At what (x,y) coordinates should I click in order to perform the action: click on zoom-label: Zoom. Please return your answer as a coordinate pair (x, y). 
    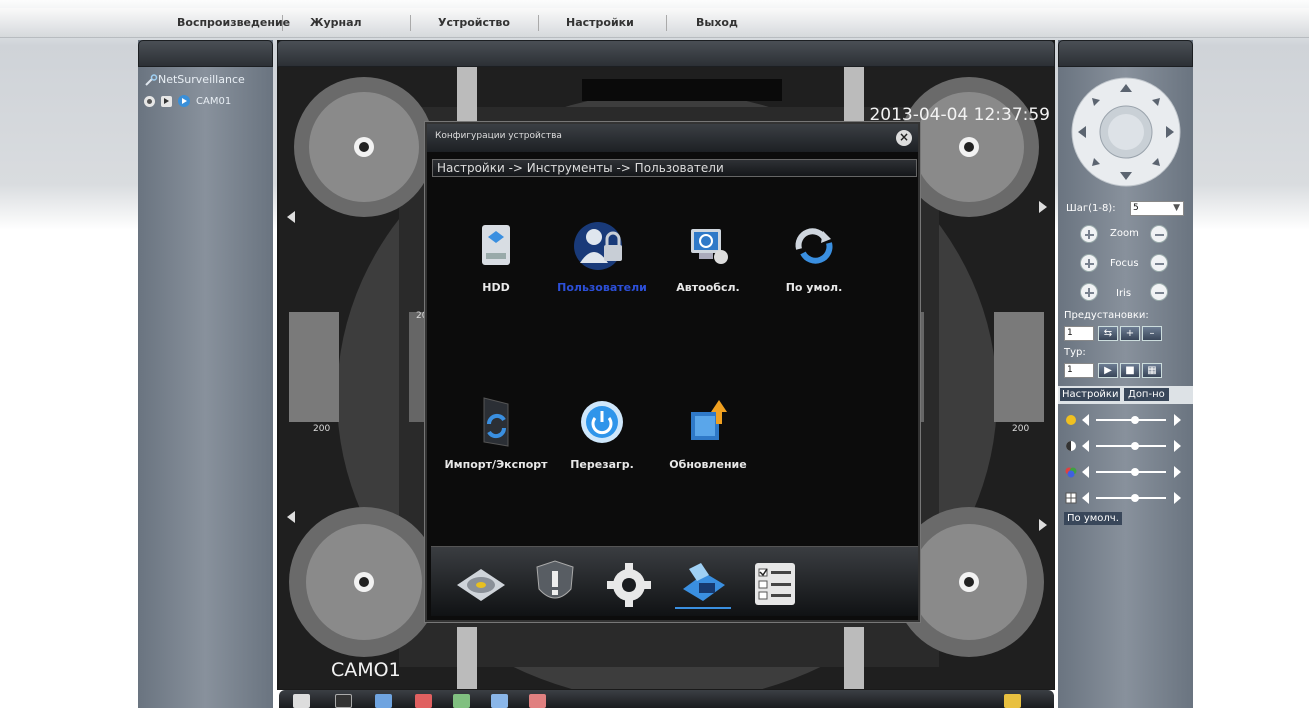
    Looking at the image, I should click on (1124, 233).